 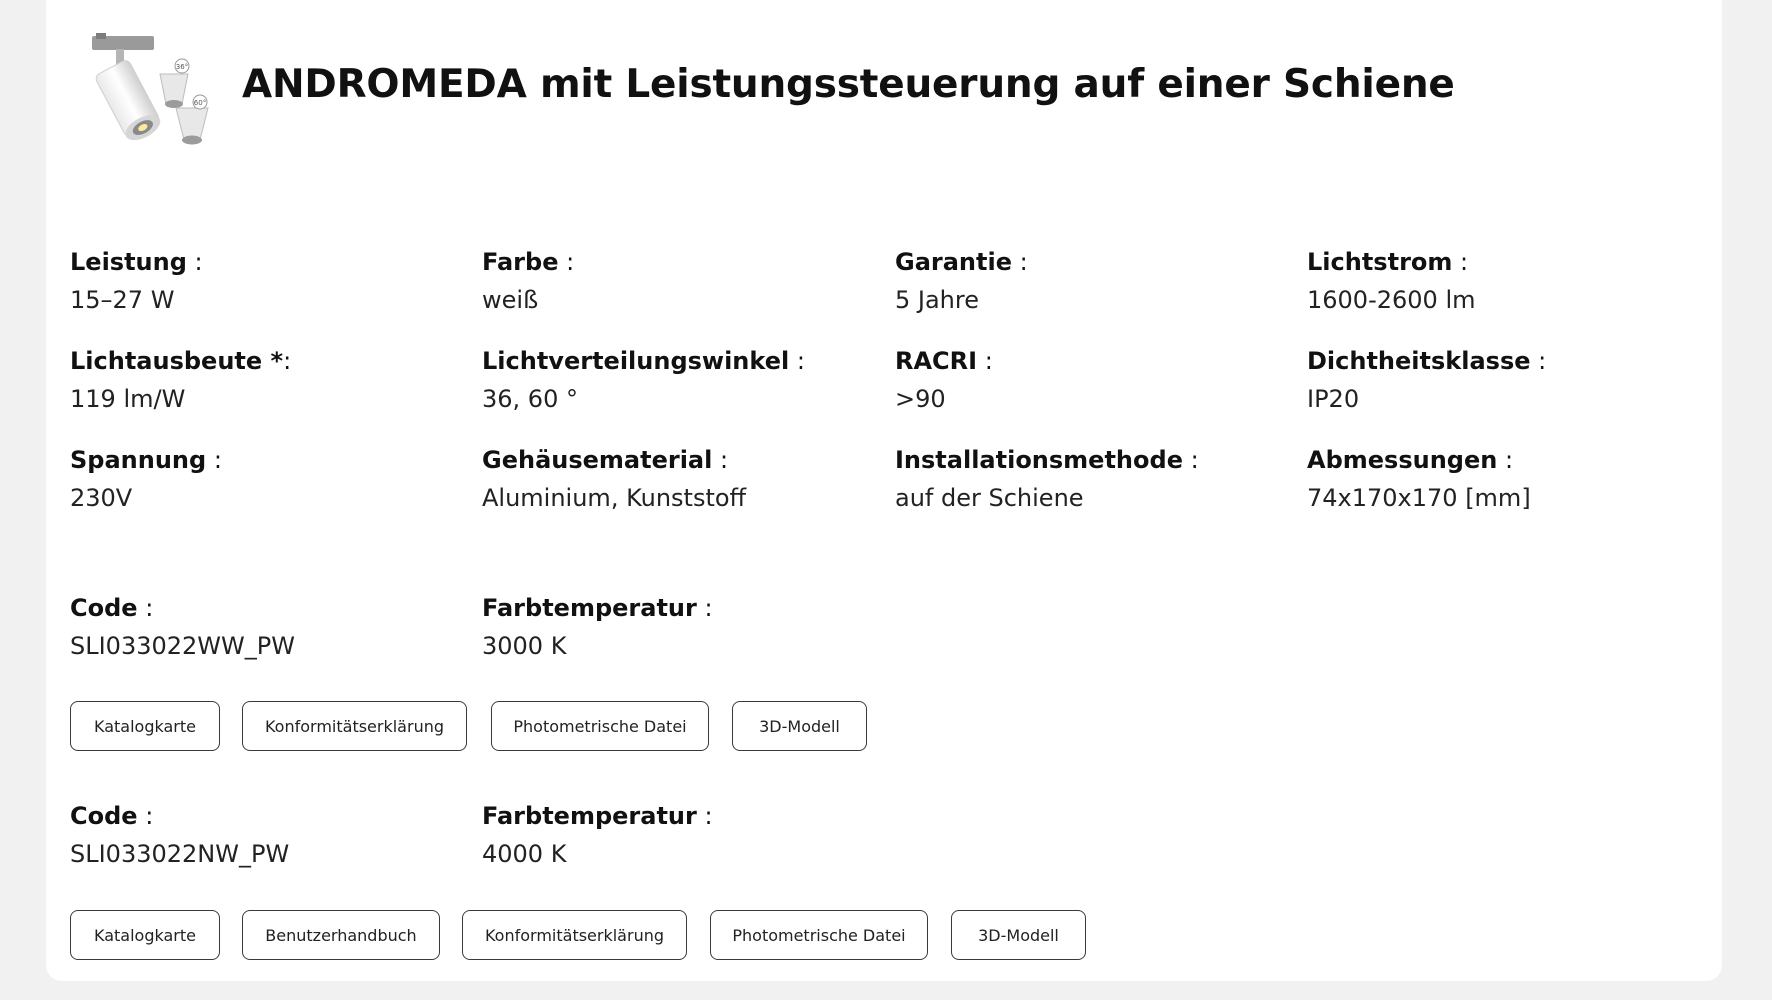 I want to click on spec-value: 15–27 W, so click(x=122, y=300).